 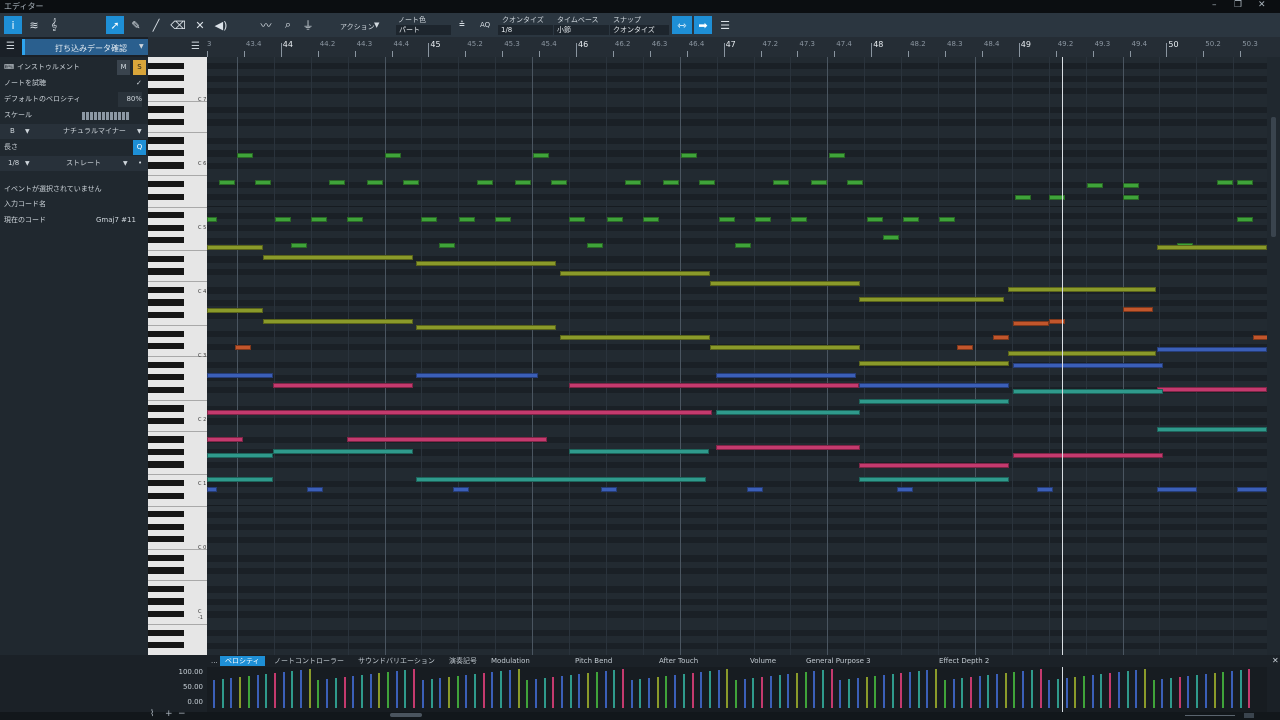 What do you see at coordinates (725, 25) in the screenshot?
I see `lane-toggle-icon: ☰` at bounding box center [725, 25].